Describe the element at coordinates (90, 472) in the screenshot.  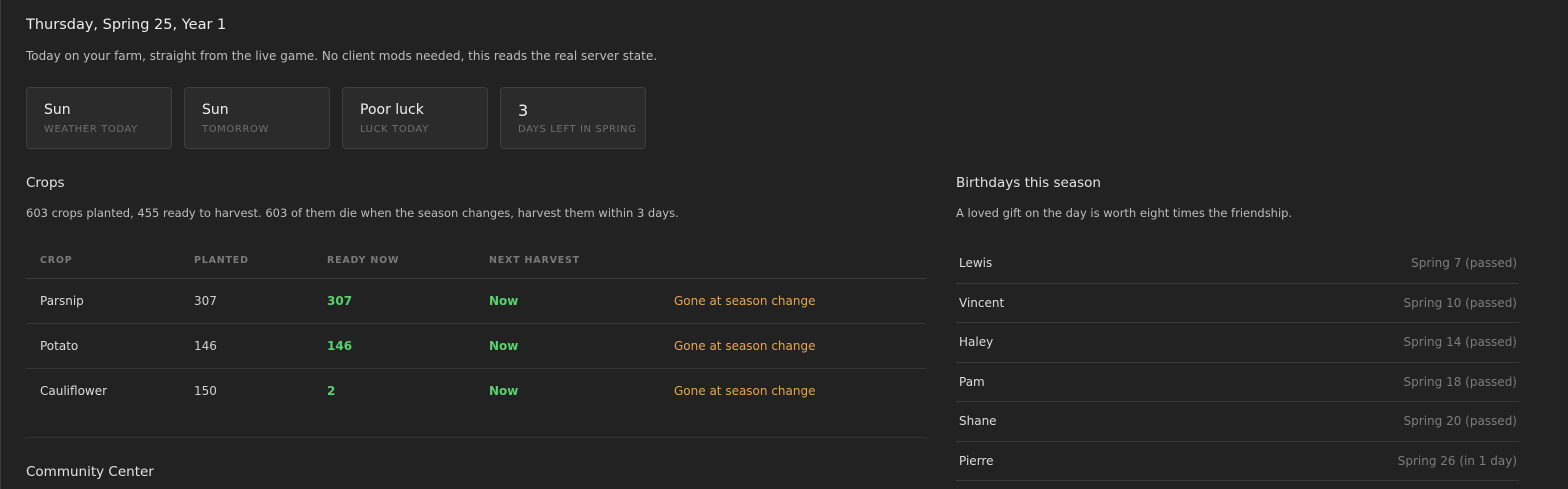
I see `community-center-title: Community Center` at that location.